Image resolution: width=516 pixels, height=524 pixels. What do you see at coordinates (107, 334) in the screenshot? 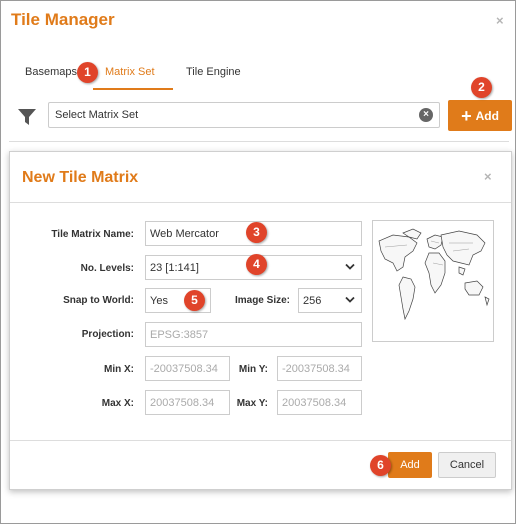
I see `projection-label: Projection:` at bounding box center [107, 334].